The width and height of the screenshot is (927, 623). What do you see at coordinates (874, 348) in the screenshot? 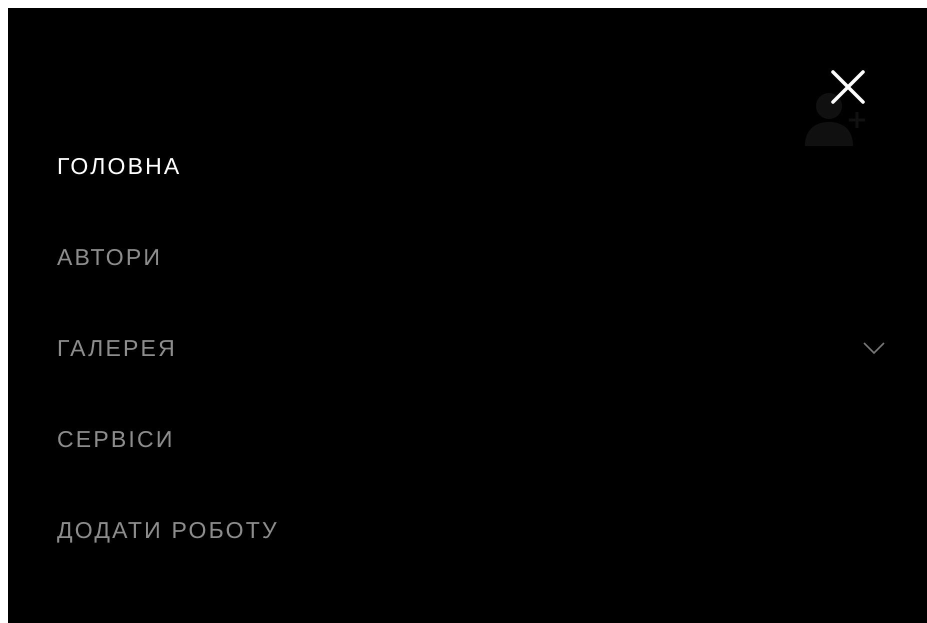
I see `chevron-down-icon` at bounding box center [874, 348].